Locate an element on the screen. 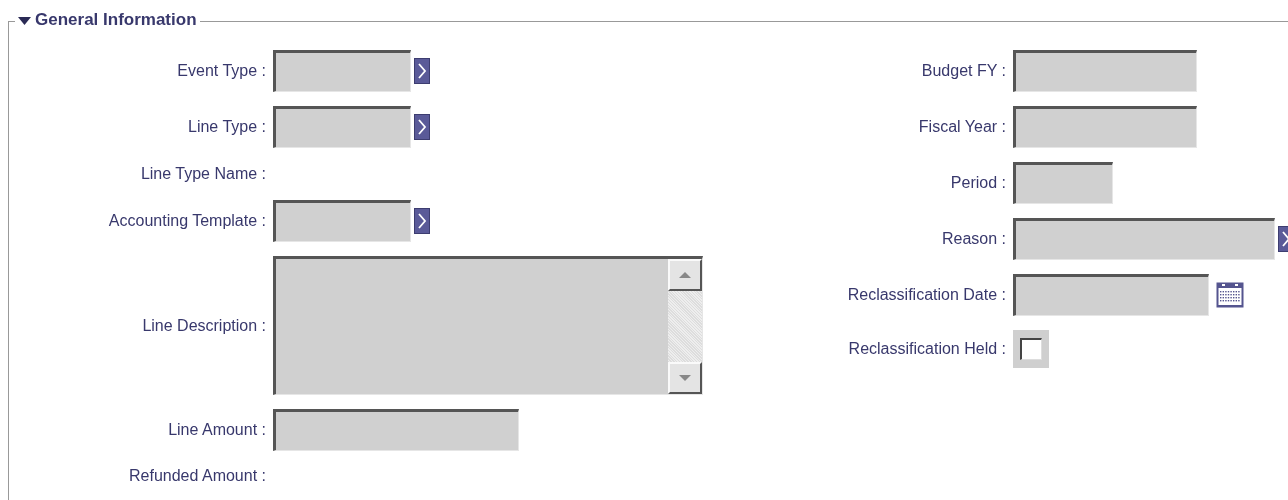 This screenshot has height=500, width=1288. field-label: Fiscal Year : is located at coordinates (962, 127).